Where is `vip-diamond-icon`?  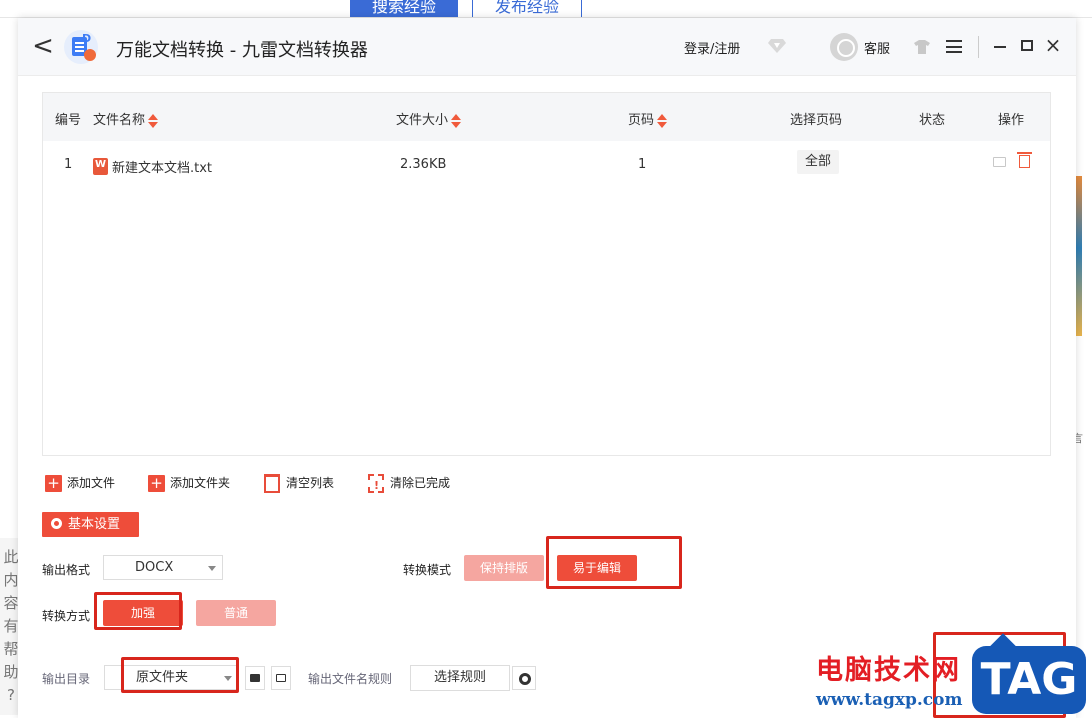
vip-diamond-icon is located at coordinates (777, 46).